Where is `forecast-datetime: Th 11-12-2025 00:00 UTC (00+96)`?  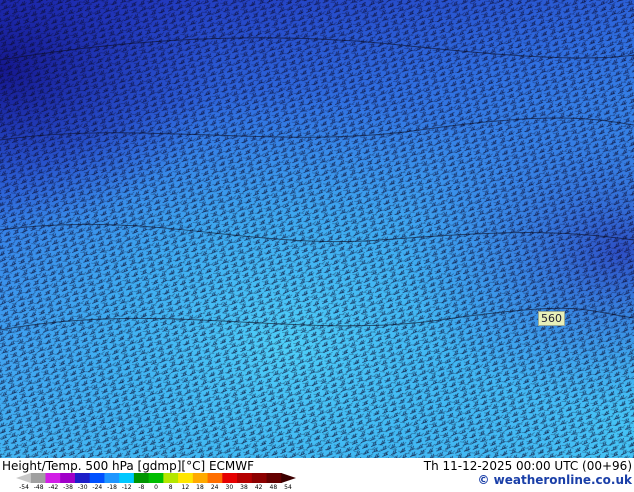
forecast-datetime: Th 11-12-2025 00:00 UTC (00+96) is located at coordinates (527, 466).